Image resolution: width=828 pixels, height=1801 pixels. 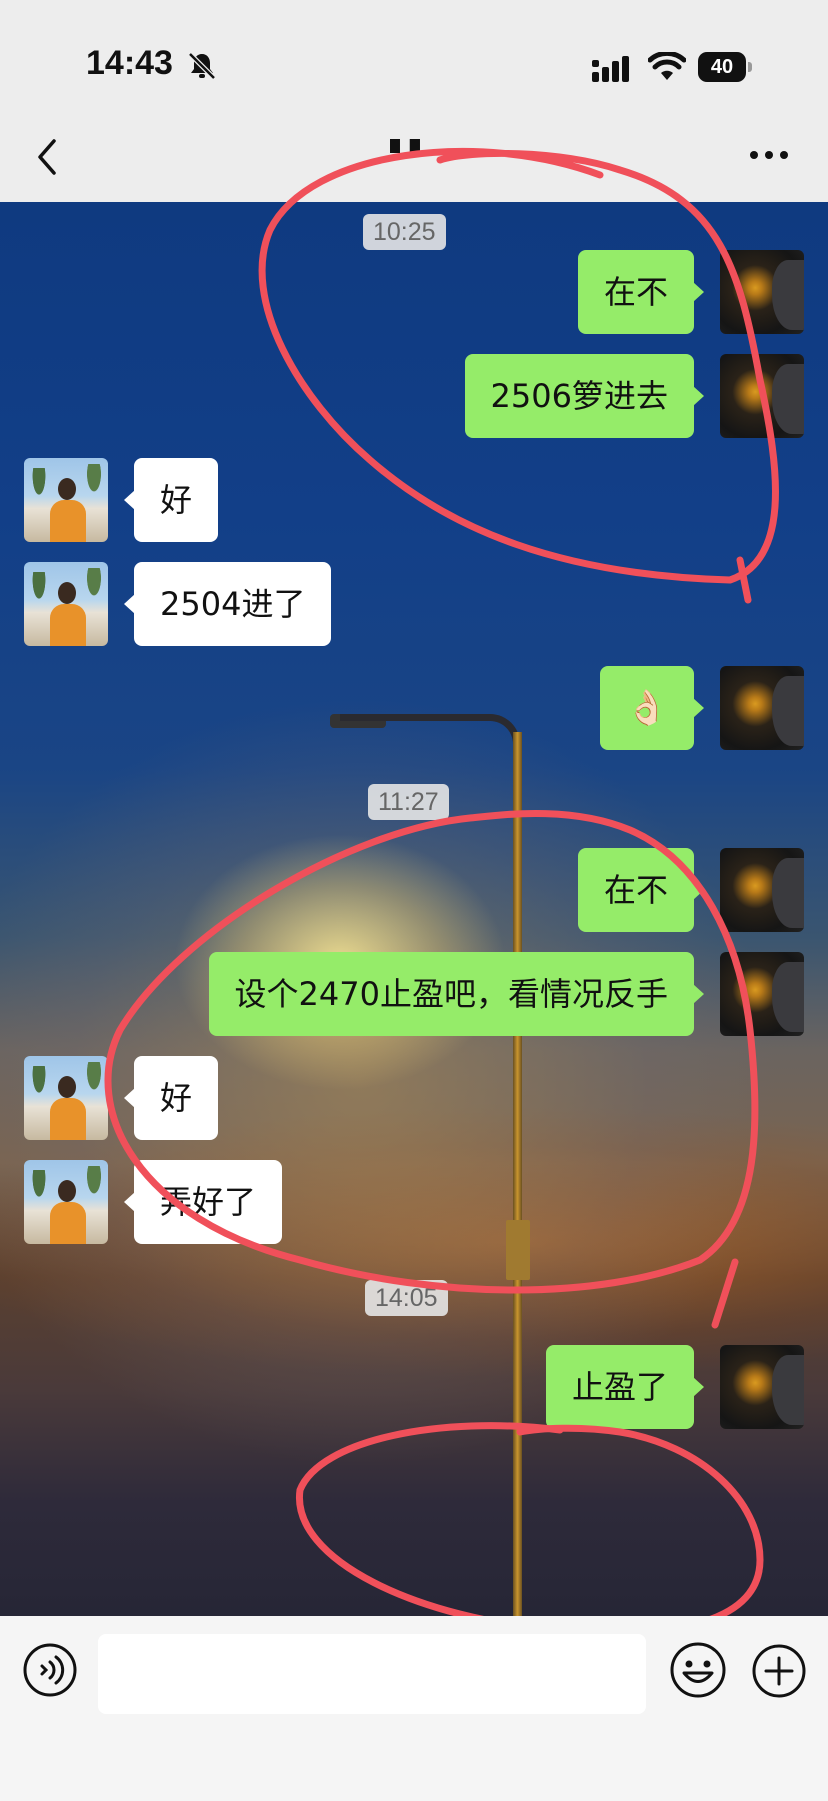 I want to click on battery-level: 40, so click(x=722, y=67).